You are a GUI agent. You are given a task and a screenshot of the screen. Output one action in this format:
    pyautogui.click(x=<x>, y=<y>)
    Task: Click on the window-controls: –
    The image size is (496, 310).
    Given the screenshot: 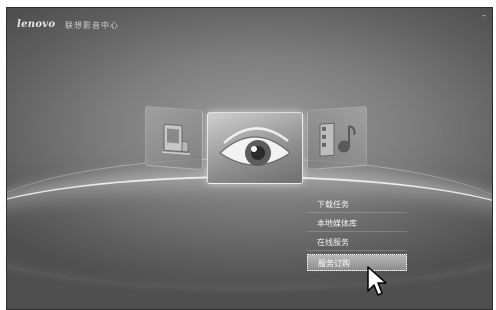 What is the action you would take?
    pyautogui.click(x=484, y=16)
    